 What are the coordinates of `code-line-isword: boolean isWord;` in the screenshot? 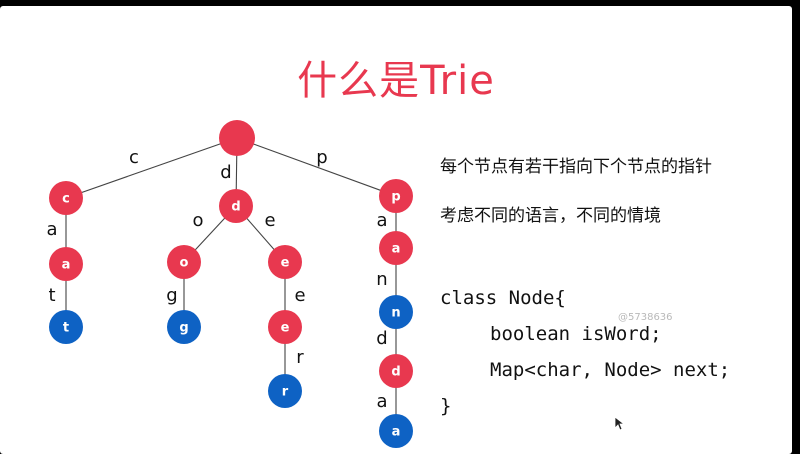 It's located at (576, 334).